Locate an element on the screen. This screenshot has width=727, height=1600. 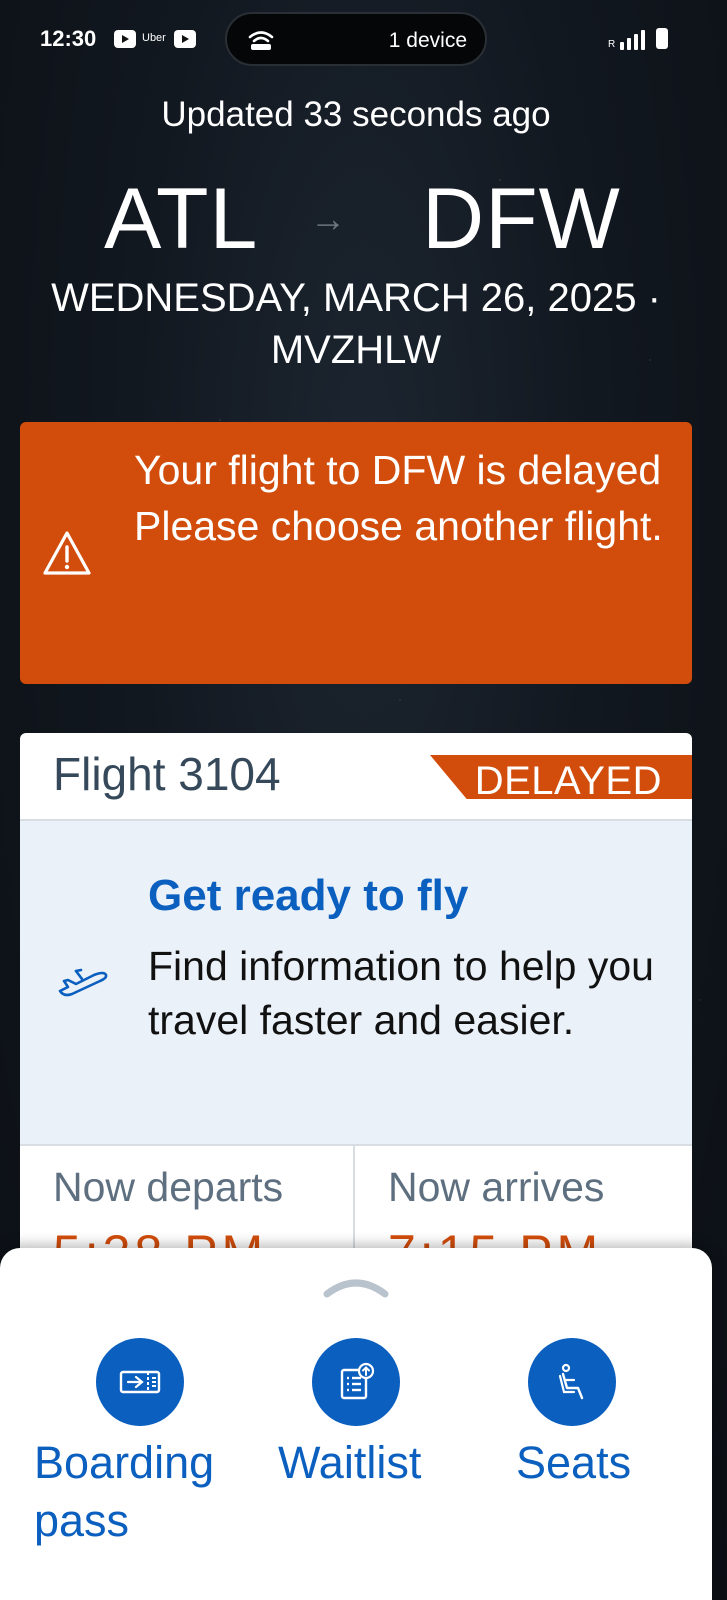
signal-icon: R is located at coordinates (627, 39).